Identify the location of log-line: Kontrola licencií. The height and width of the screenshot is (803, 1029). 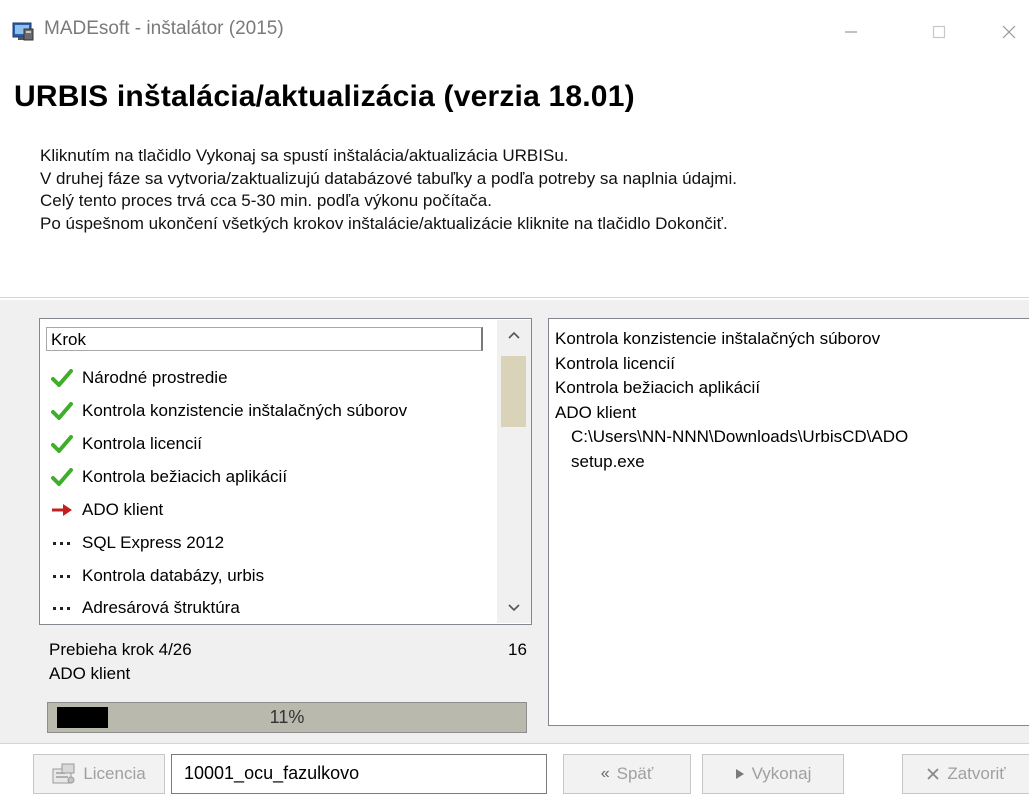
(615, 363).